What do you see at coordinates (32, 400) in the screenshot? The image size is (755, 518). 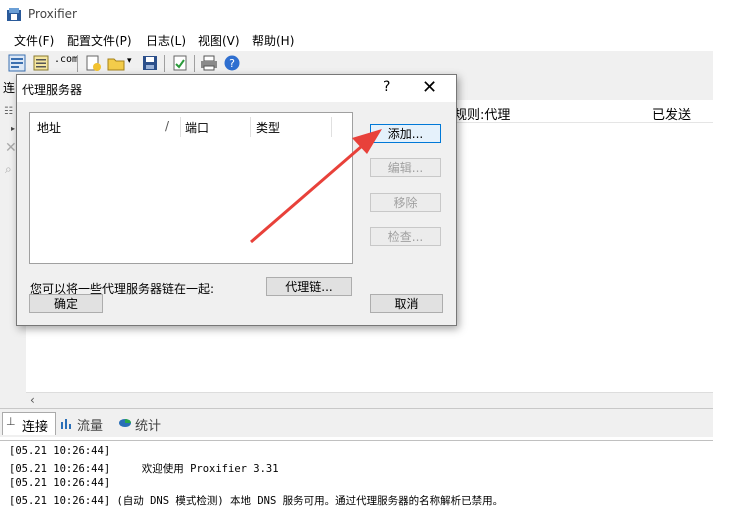 I see `scroll-left-icon: ‹` at bounding box center [32, 400].